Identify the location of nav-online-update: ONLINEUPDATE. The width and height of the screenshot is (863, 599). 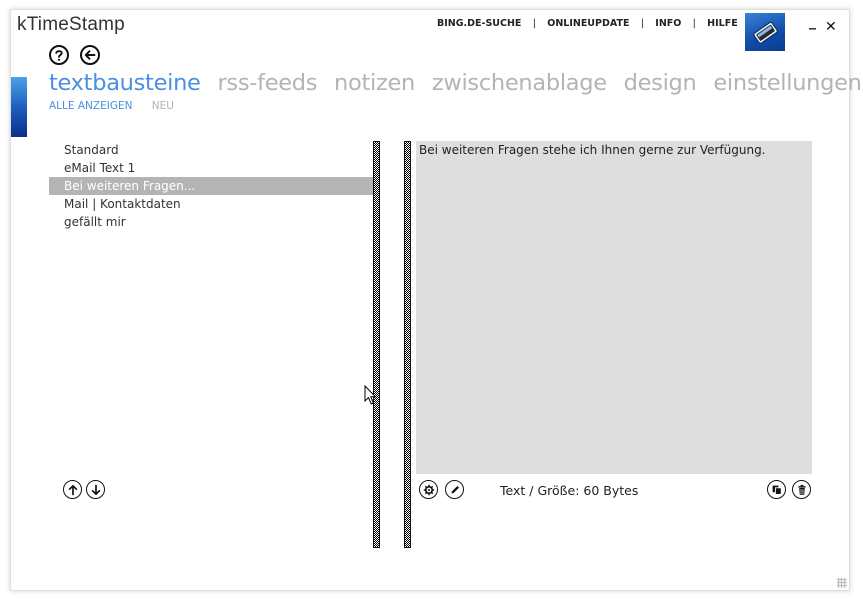
(588, 23).